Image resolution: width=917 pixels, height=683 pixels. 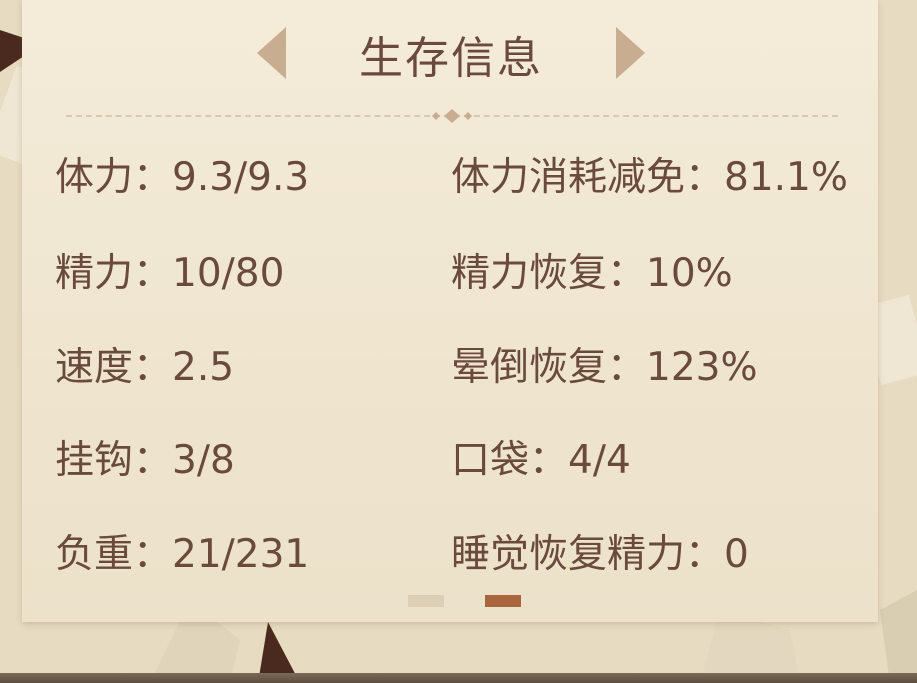 I want to click on stat-label: 挂钩：, so click(x=114, y=460).